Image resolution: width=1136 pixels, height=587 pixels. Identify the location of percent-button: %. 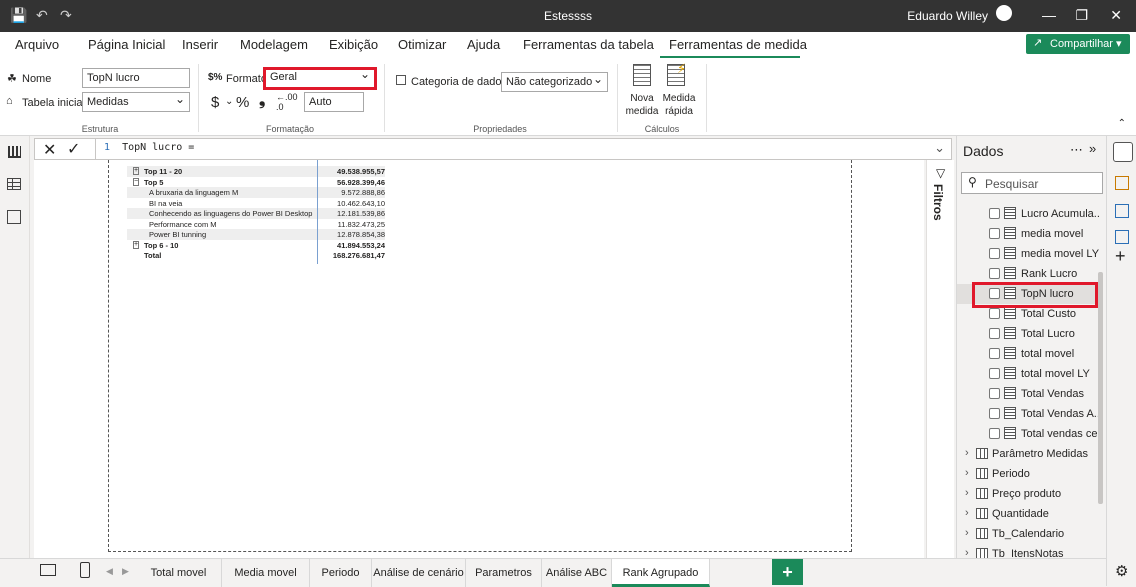
(242, 102).